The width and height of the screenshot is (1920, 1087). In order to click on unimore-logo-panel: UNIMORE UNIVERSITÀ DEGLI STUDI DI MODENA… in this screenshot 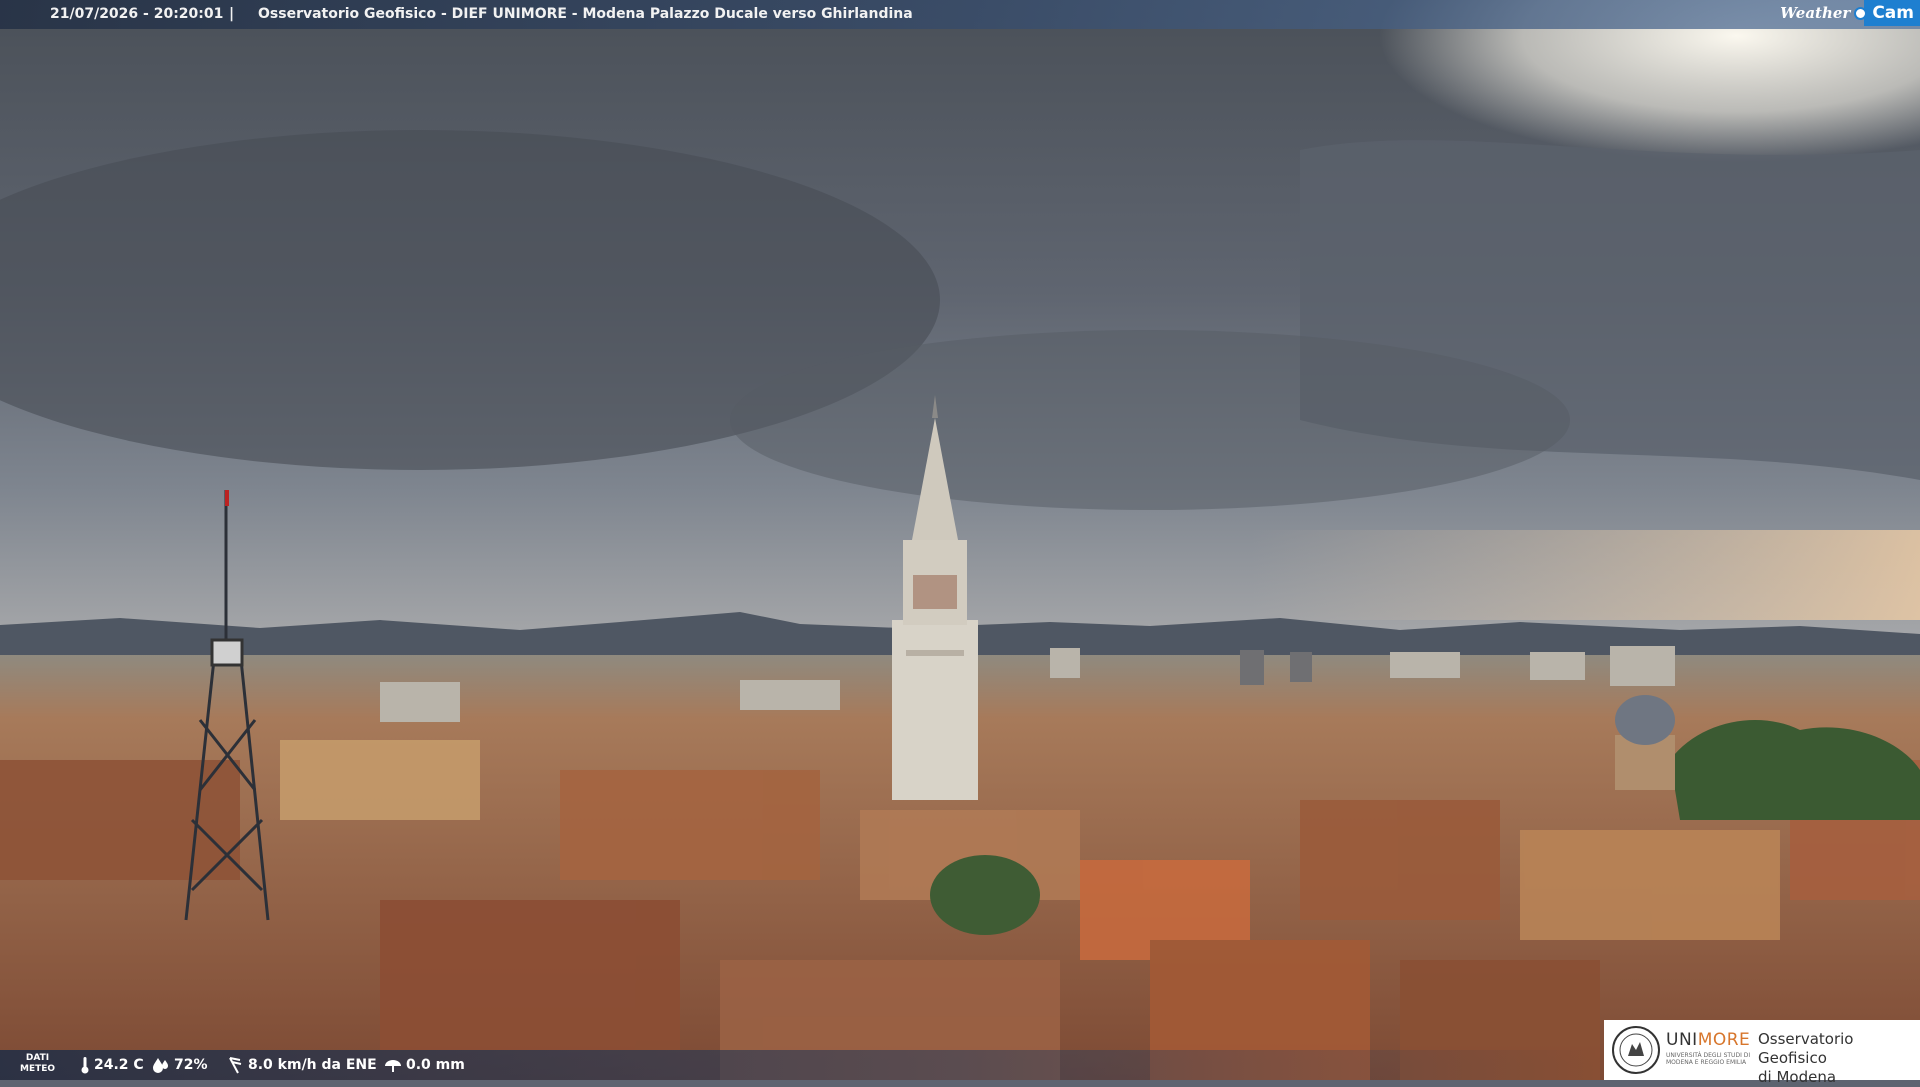, I will do `click(1762, 1053)`.